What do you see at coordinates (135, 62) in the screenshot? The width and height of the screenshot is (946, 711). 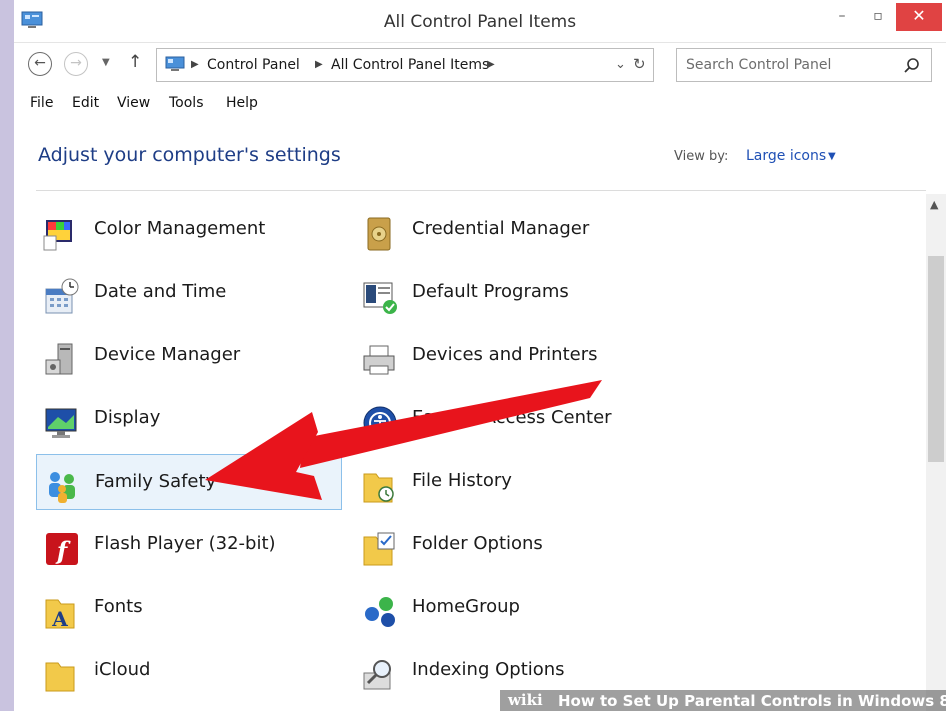 I see `up-button: ↑` at bounding box center [135, 62].